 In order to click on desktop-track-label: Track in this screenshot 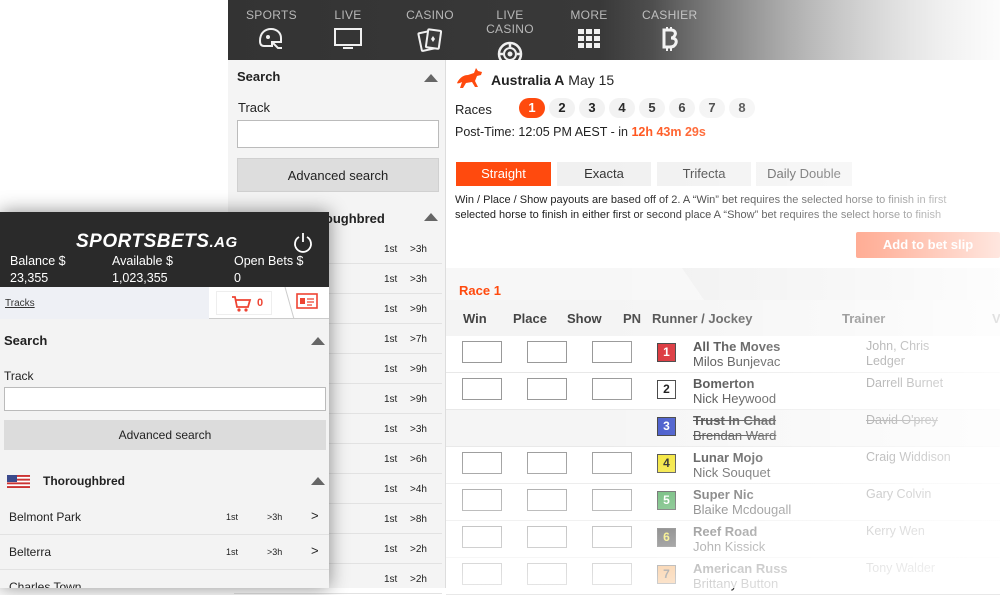, I will do `click(254, 107)`.